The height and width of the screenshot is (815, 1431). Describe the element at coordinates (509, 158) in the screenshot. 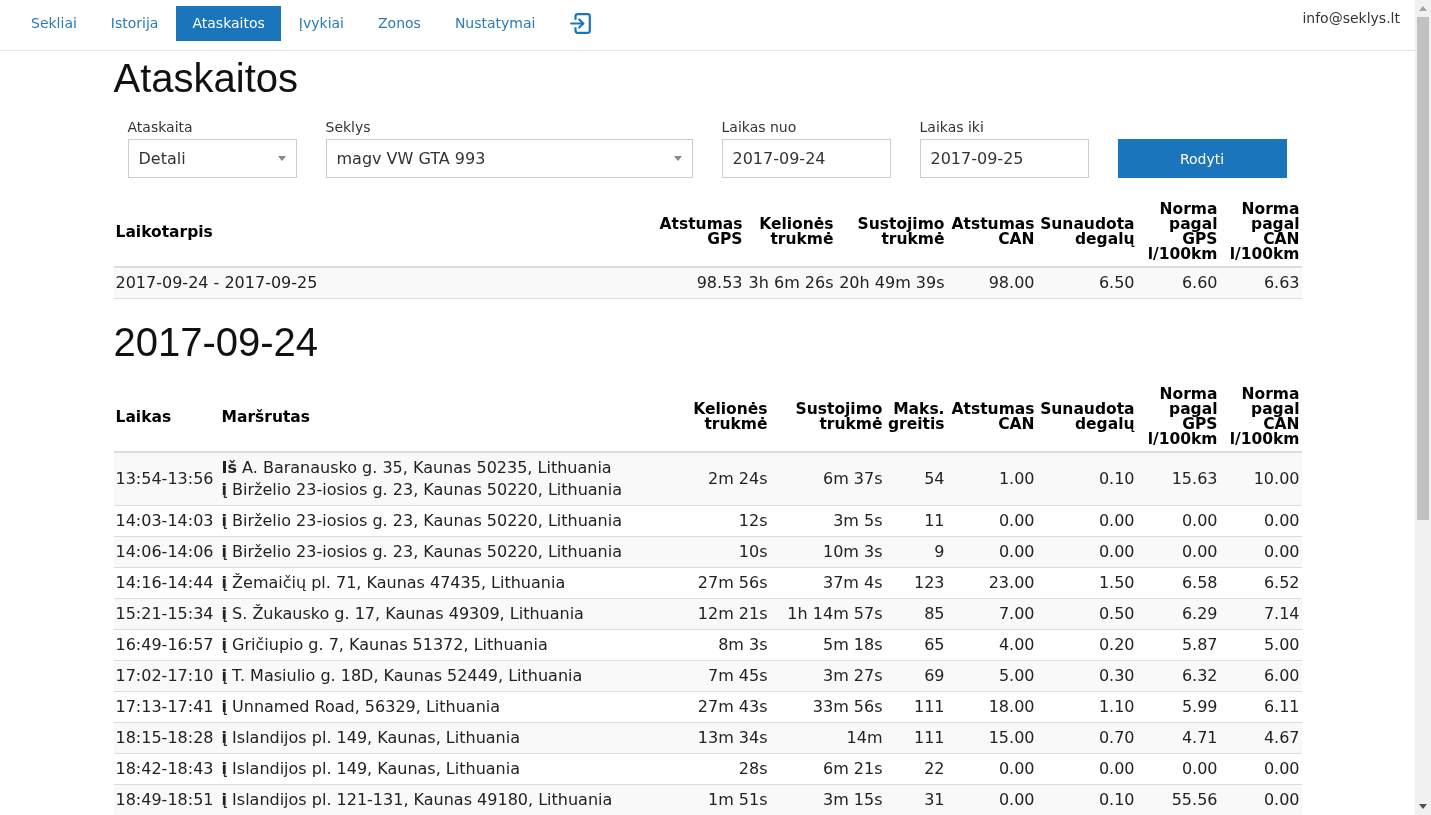

I see `dropdown-field: magv VW GTA 993` at that location.